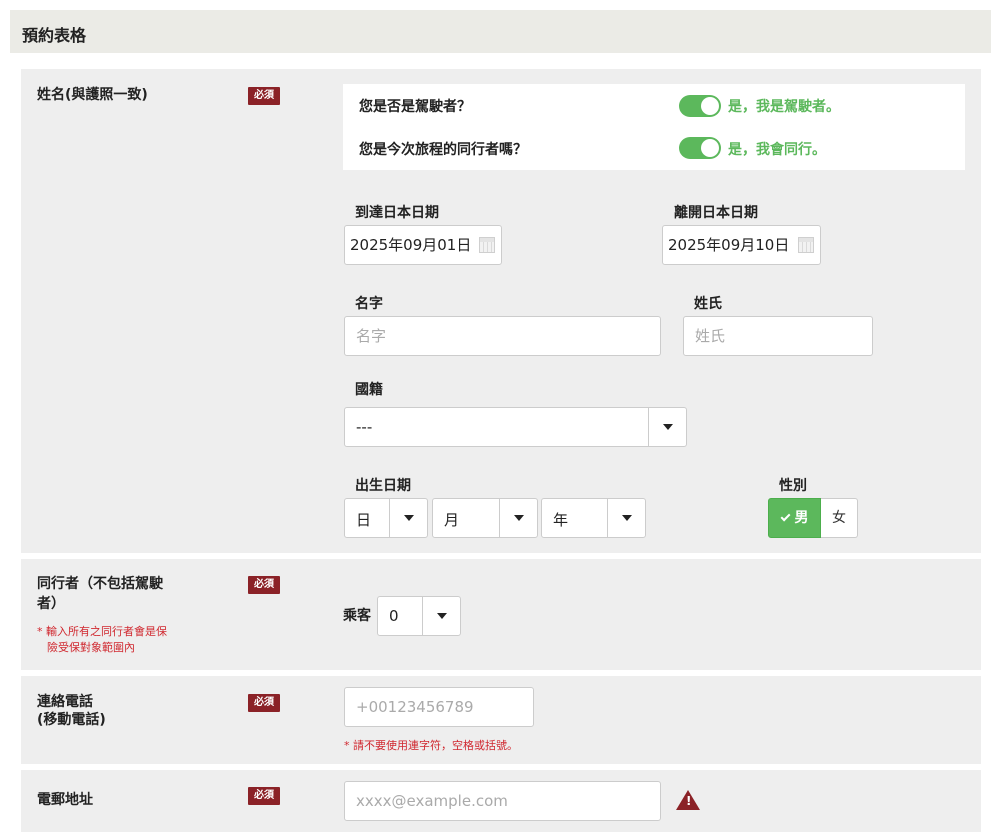 This screenshot has height=835, width=1000. I want to click on form-header: 預約表格, so click(500, 31).